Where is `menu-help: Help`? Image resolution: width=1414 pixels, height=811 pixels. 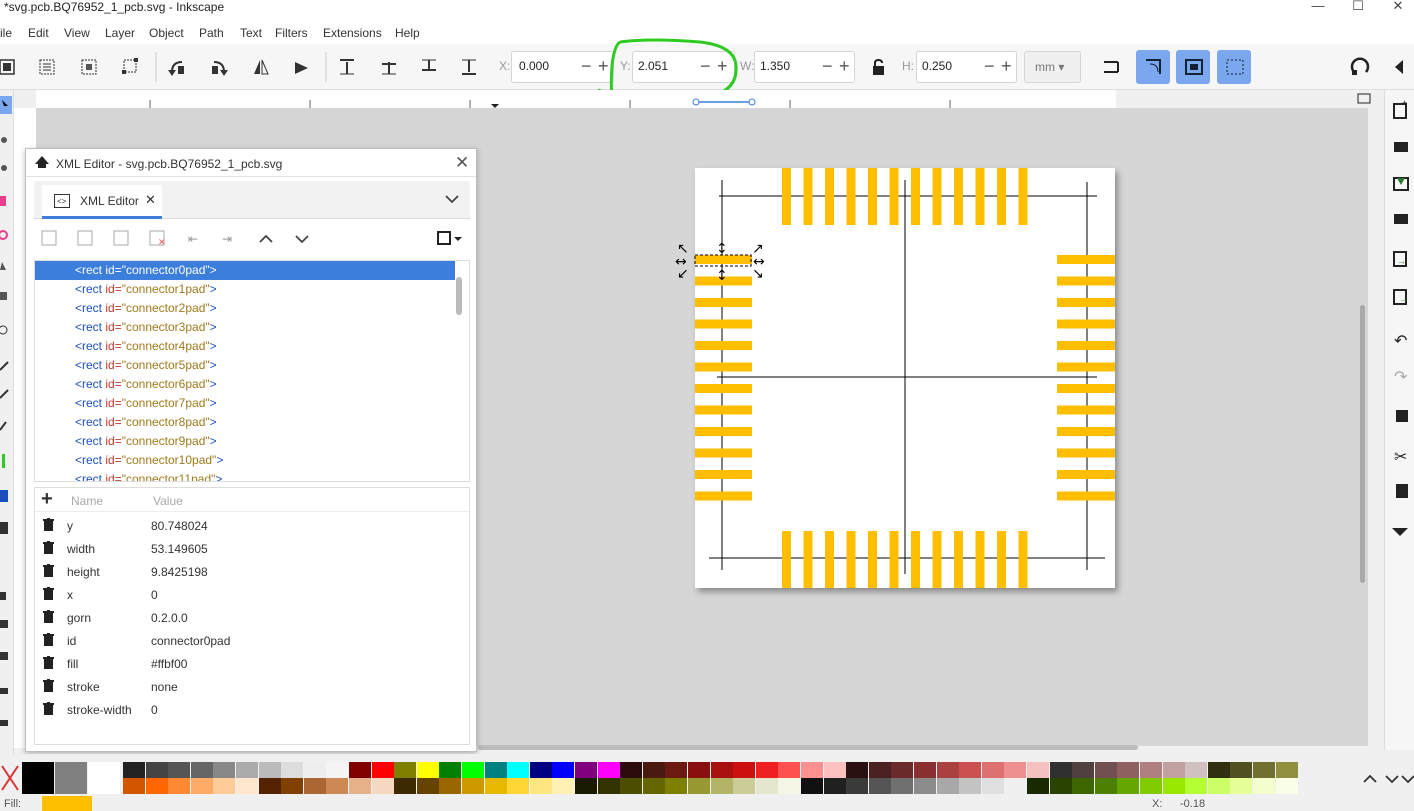 menu-help: Help is located at coordinates (407, 33).